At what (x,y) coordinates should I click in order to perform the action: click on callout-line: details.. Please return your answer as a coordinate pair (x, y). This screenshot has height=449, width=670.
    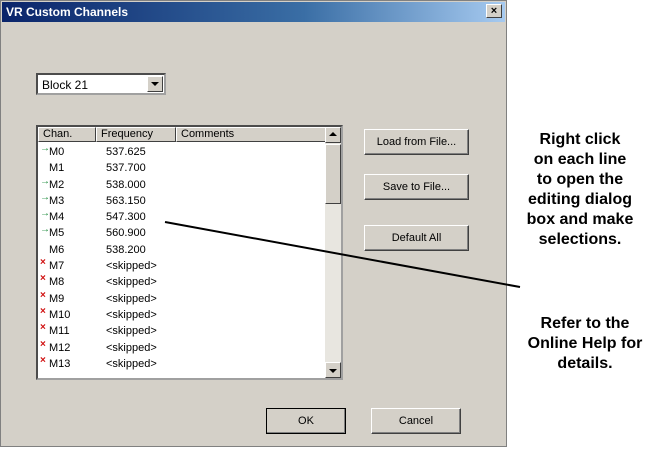
    Looking at the image, I should click on (585, 363).